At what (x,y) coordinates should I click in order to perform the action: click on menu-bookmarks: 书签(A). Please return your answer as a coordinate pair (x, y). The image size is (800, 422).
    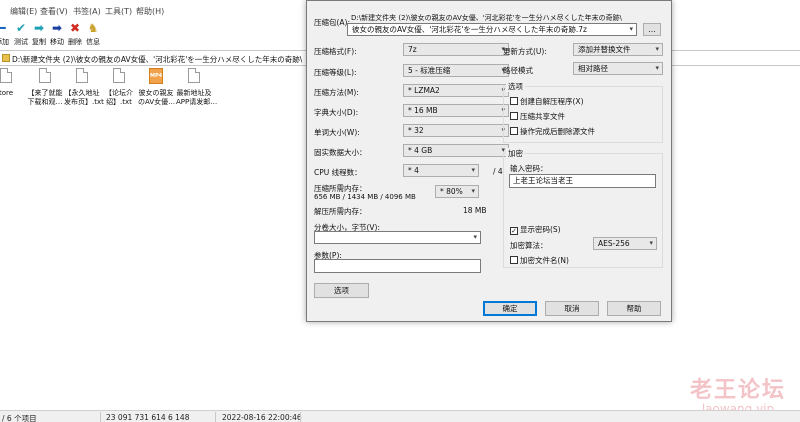
    Looking at the image, I should click on (87, 11).